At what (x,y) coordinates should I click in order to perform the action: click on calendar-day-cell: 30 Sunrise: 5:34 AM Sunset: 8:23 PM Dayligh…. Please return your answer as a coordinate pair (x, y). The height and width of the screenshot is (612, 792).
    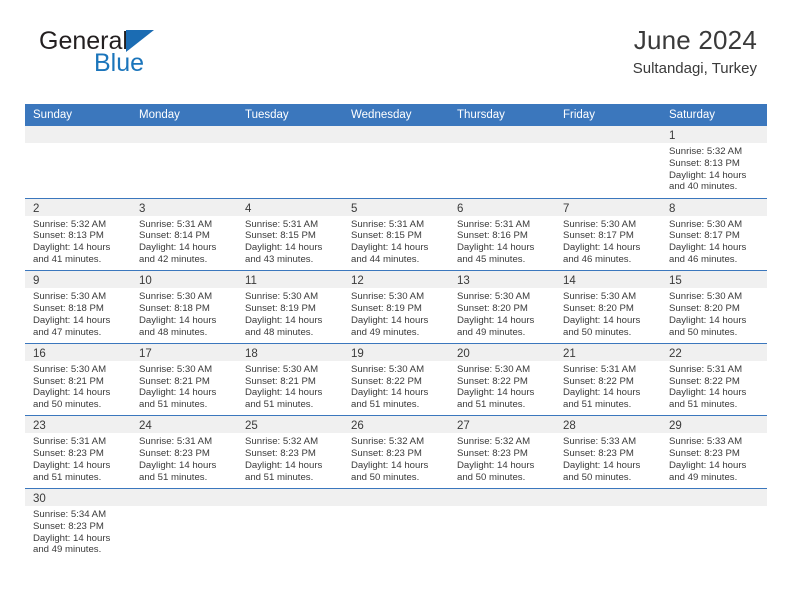
    Looking at the image, I should click on (78, 525).